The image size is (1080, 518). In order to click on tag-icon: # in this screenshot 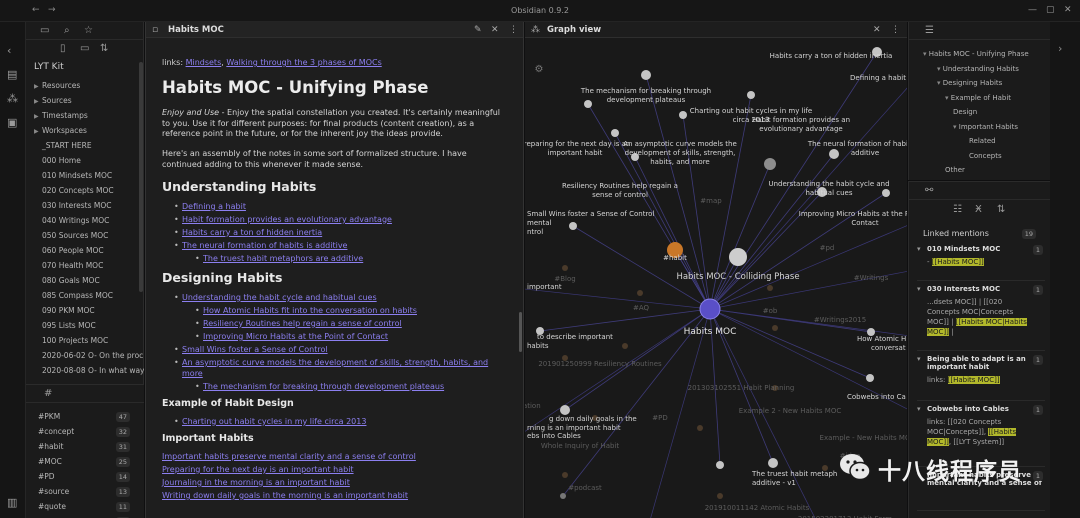, I will do `click(48, 393)`.